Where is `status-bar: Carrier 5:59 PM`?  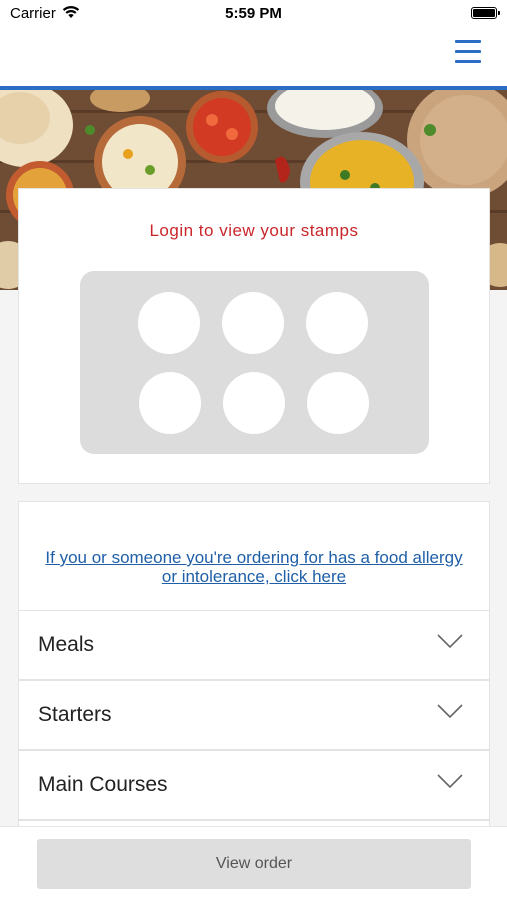
status-bar: Carrier 5:59 PM is located at coordinates (253, 15).